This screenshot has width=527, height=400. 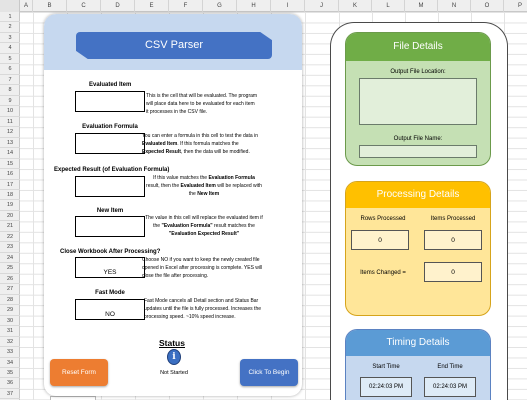 What do you see at coordinates (112, 170) in the screenshot?
I see `expected-result-label: Expected Result (of Evaluation Formula)` at bounding box center [112, 170].